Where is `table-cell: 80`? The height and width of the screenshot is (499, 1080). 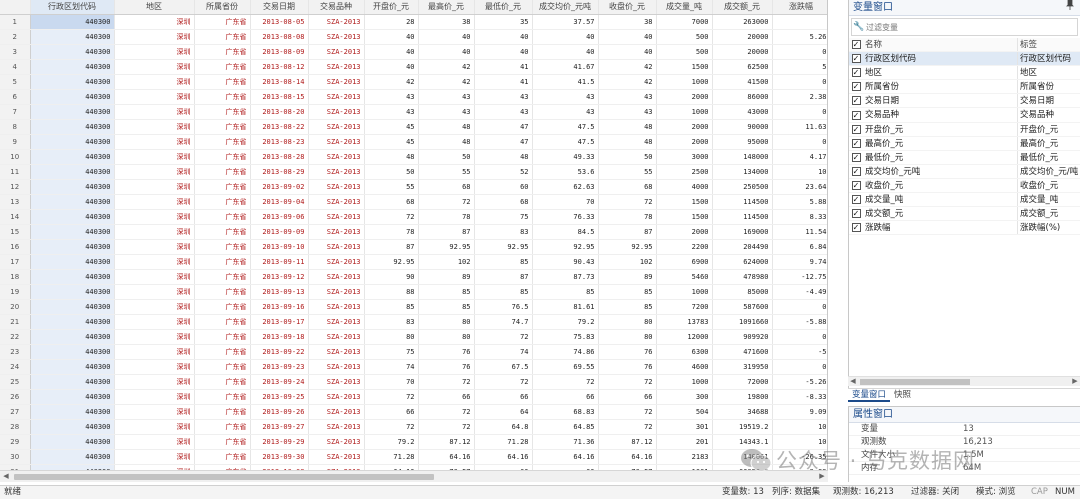
table-cell: 80 is located at coordinates (446, 337).